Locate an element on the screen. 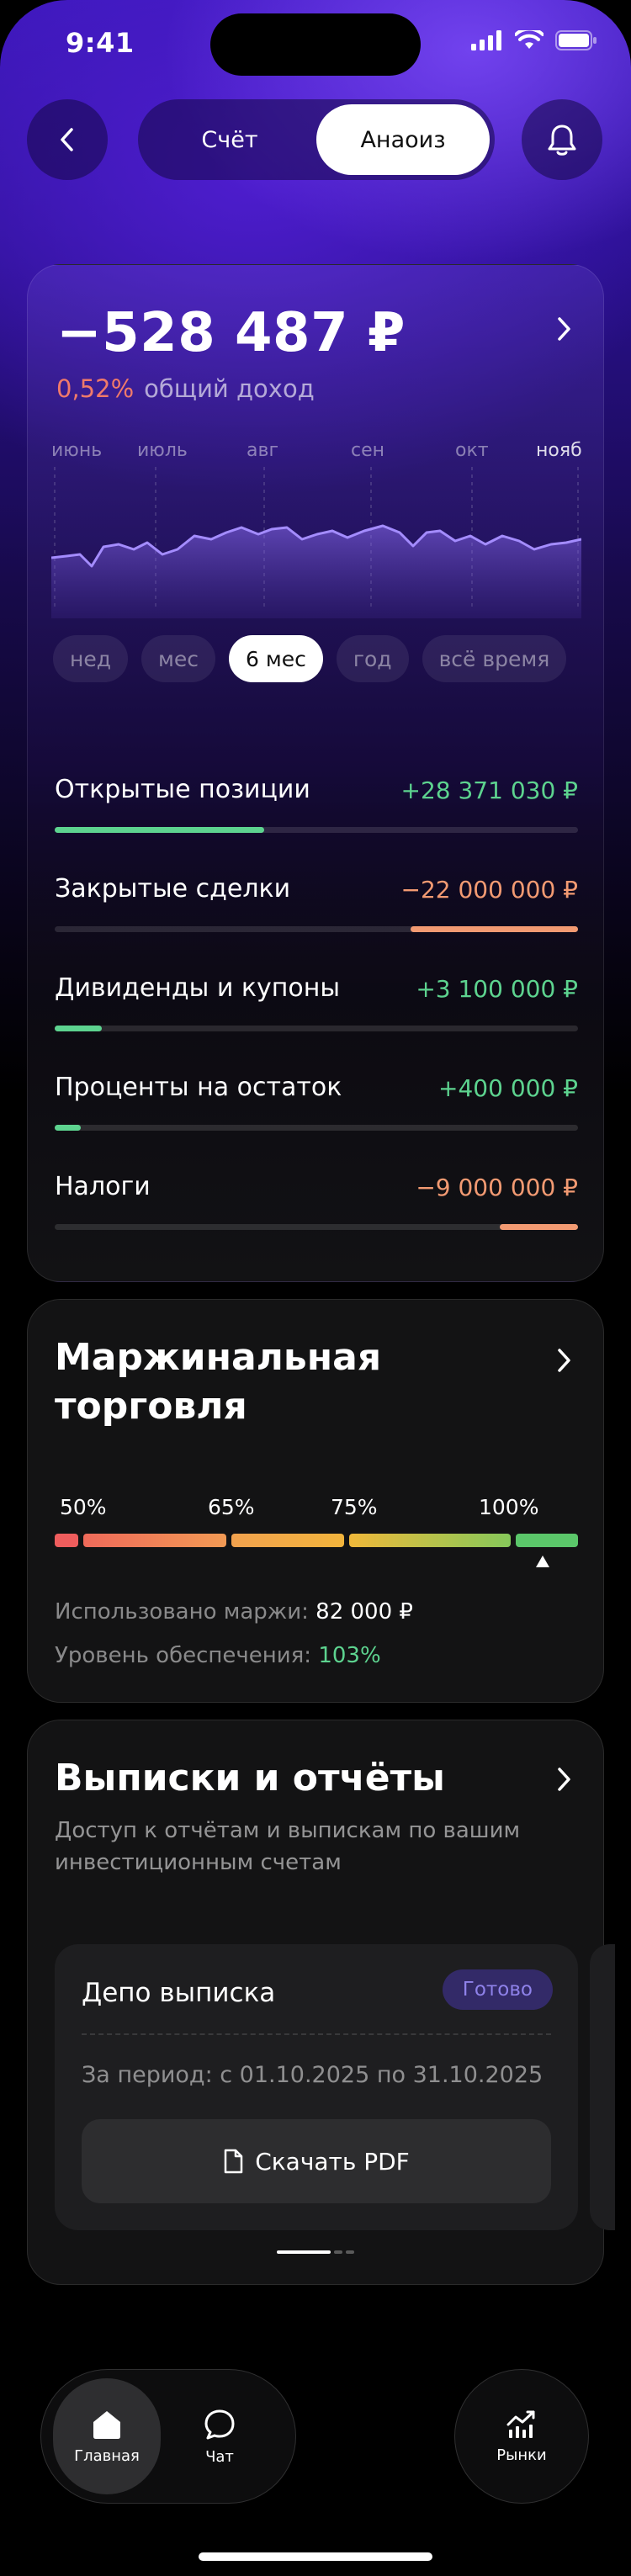  scale-label: 65% is located at coordinates (231, 1507).